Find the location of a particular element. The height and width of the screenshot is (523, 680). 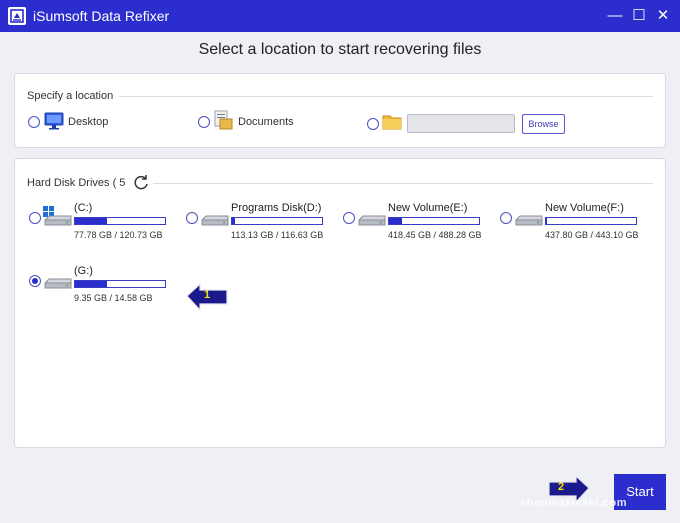

drive-name: (C:) is located at coordinates (83, 208).